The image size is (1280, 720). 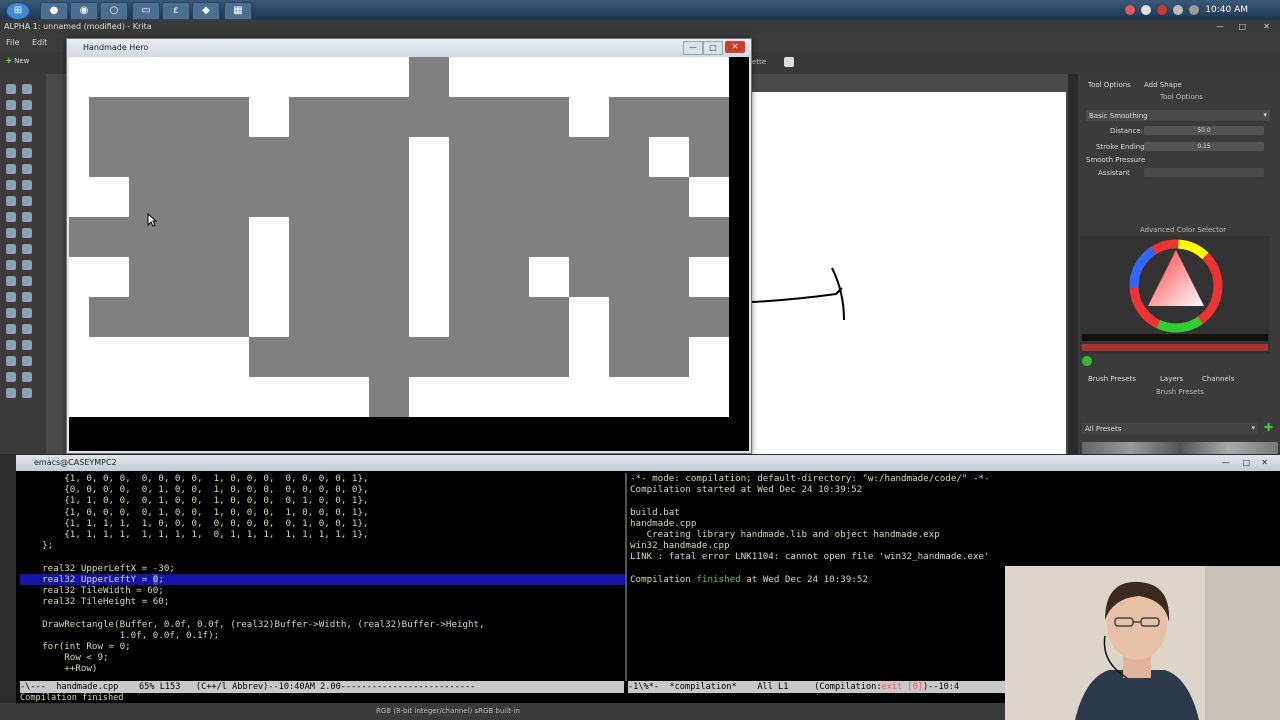 What do you see at coordinates (908, 273) in the screenshot?
I see `krita-canvas` at bounding box center [908, 273].